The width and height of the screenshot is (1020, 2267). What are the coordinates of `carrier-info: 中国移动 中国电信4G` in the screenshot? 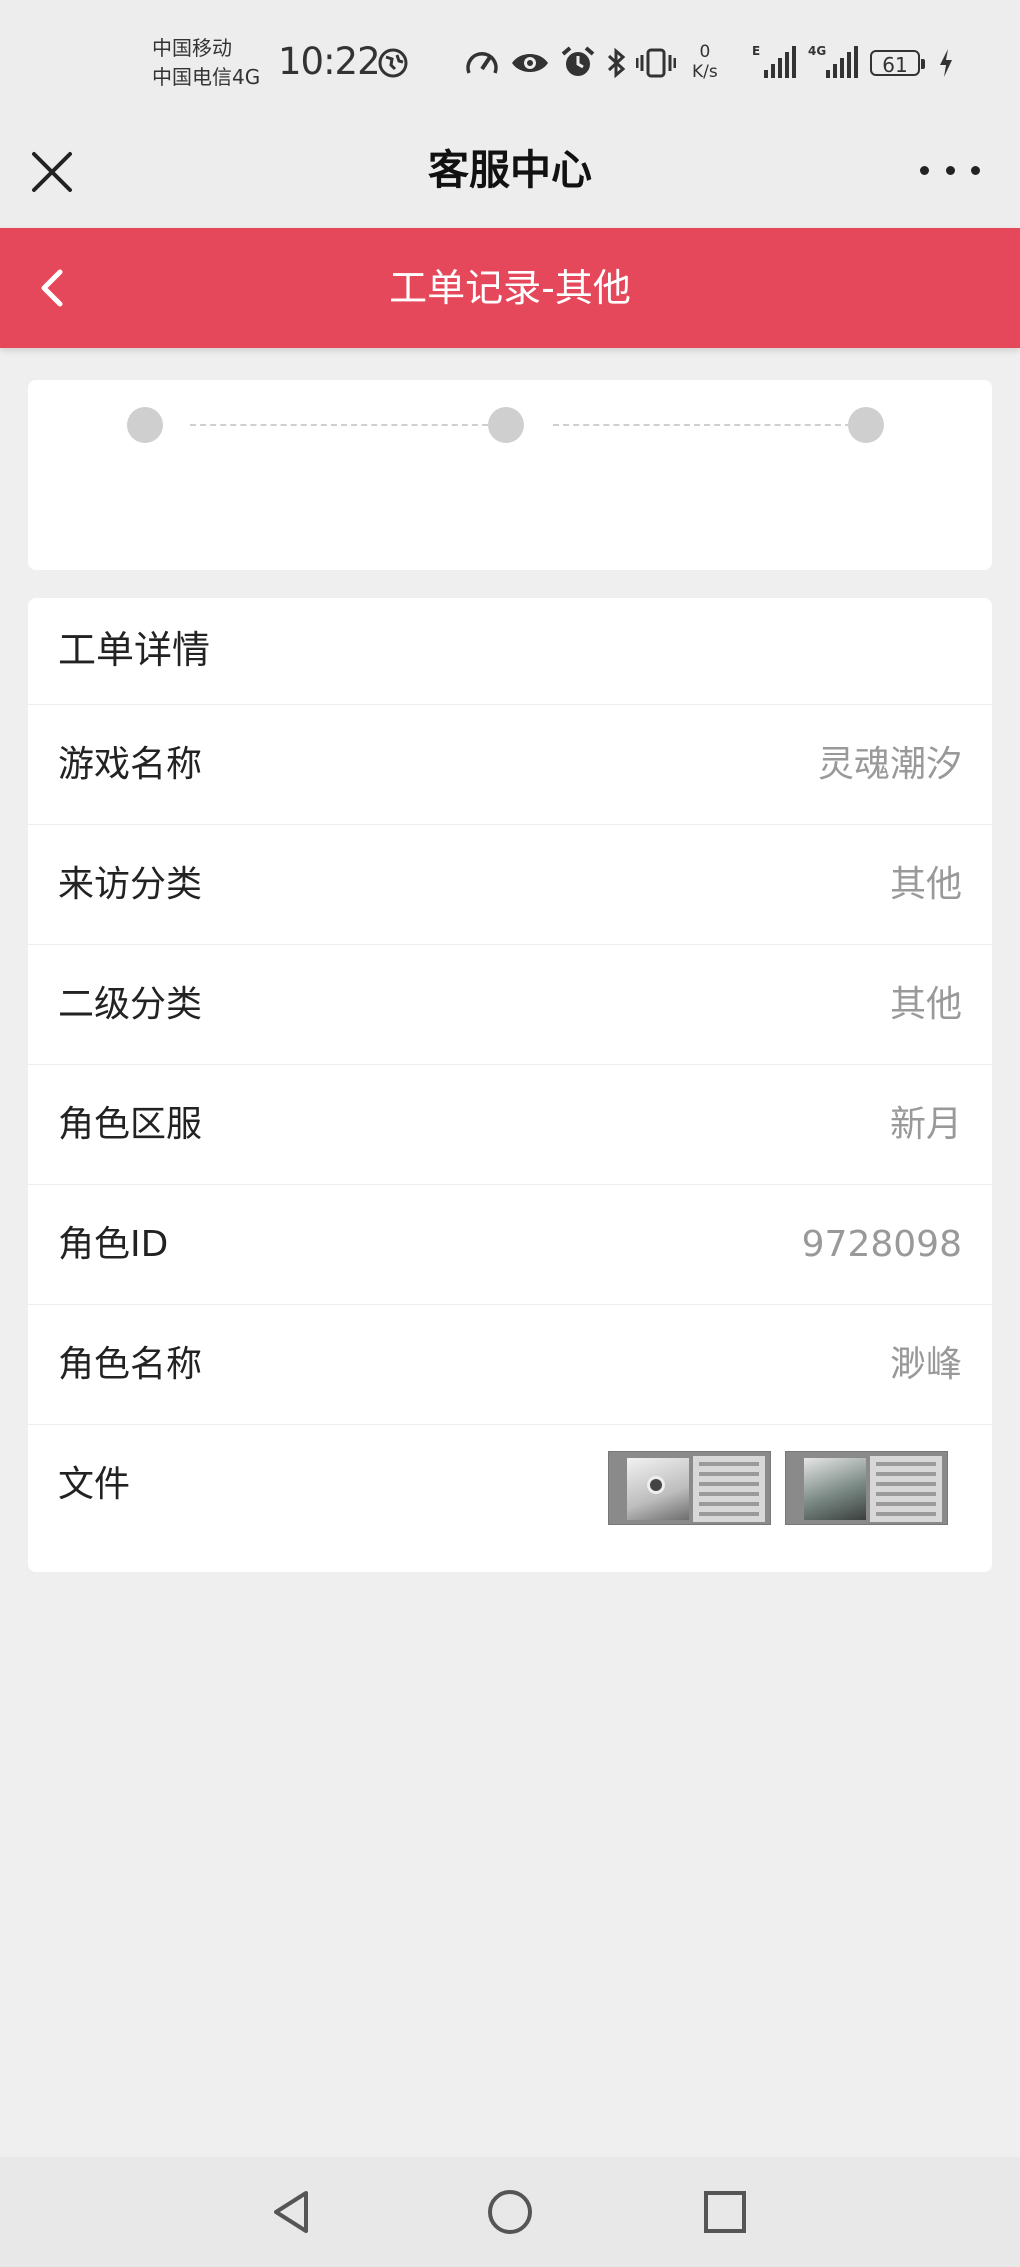 It's located at (206, 63).